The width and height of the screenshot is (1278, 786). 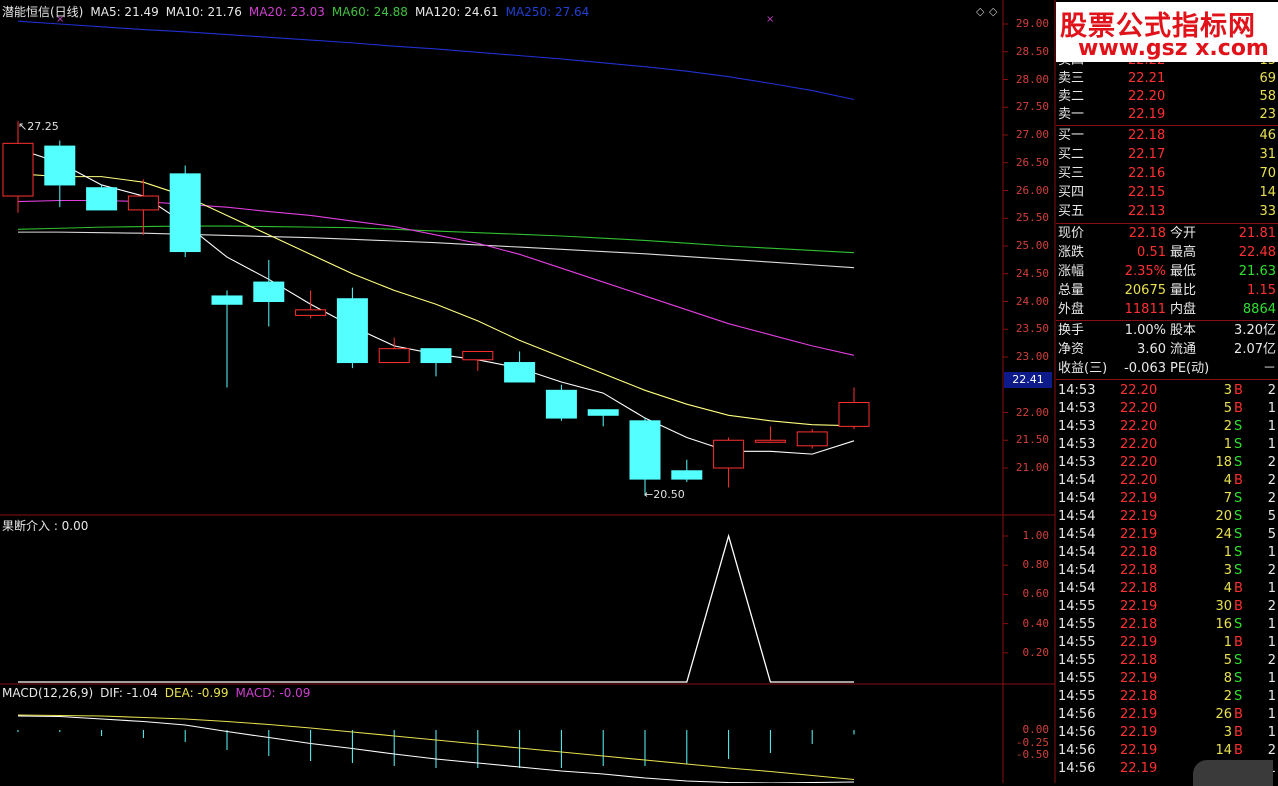 I want to click on stat-label: 外盘, so click(x=1071, y=309).